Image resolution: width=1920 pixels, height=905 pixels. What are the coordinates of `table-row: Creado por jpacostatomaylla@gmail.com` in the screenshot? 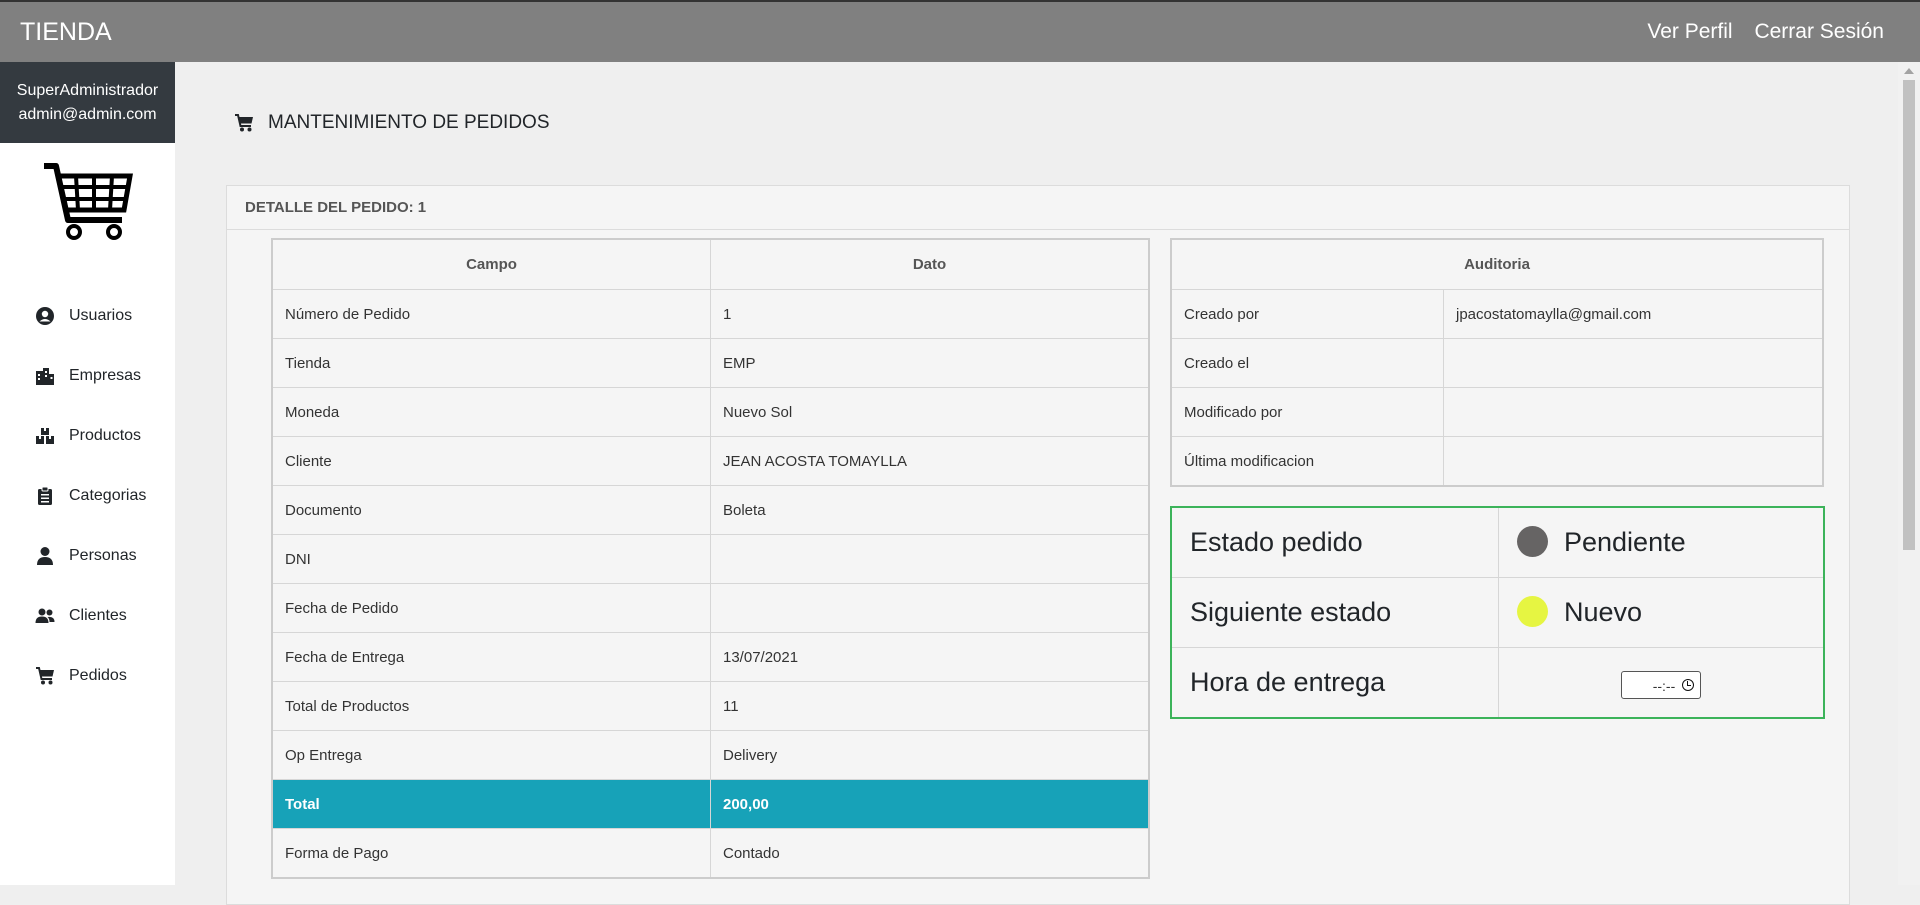 It's located at (1497, 314).